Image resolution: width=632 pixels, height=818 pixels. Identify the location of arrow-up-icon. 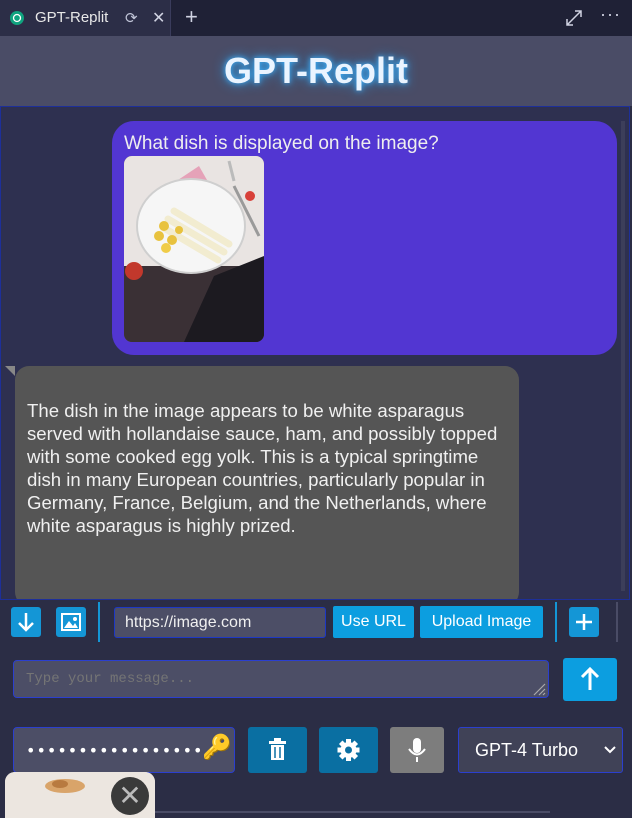
(590, 678).